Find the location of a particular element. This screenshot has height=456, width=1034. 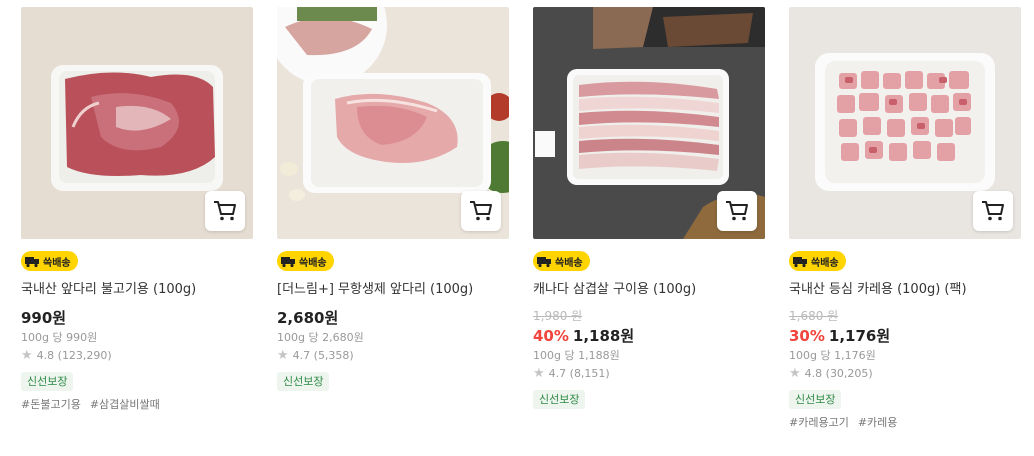

unit-price: 100g 당 2,680원 is located at coordinates (320, 337).